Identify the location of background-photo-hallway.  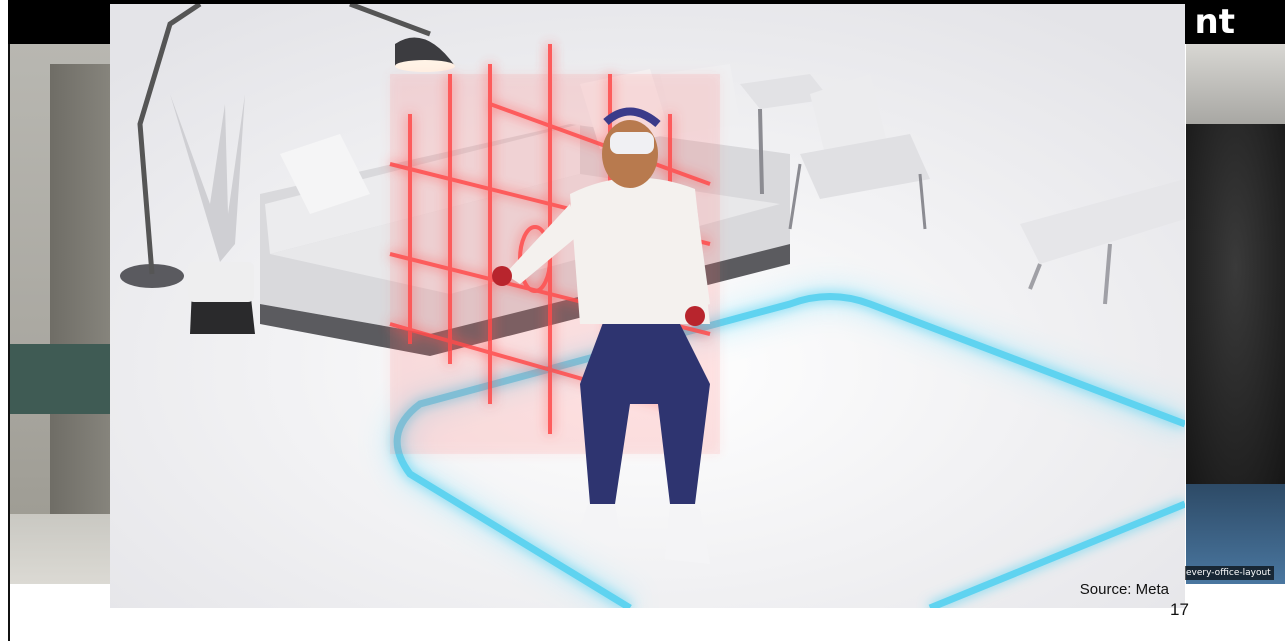
(61, 314).